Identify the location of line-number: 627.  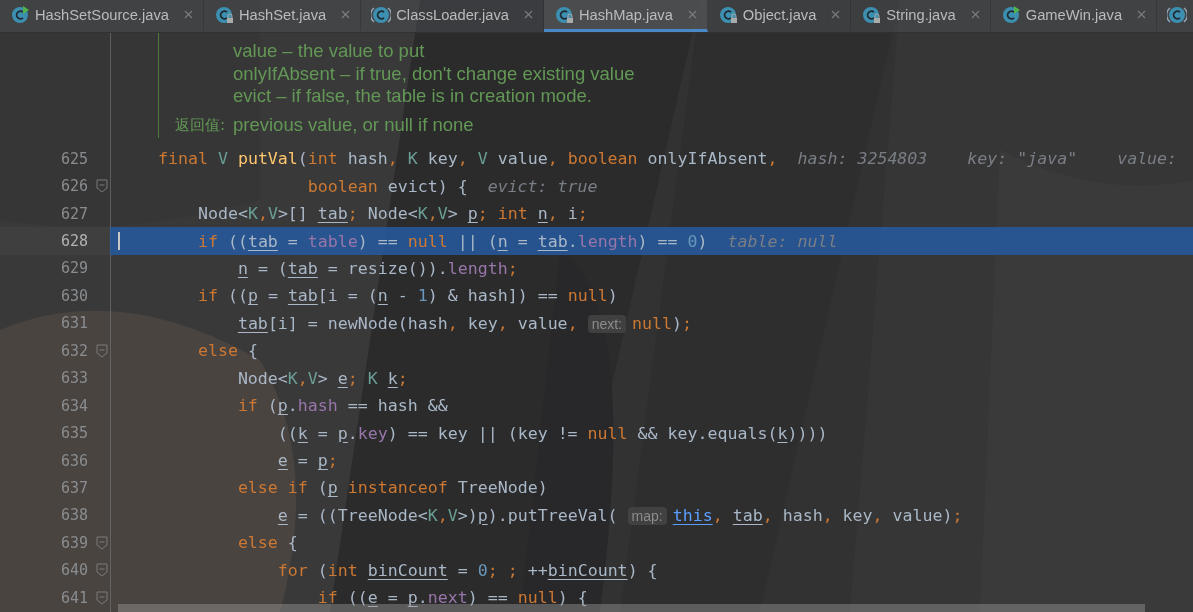
(73, 213).